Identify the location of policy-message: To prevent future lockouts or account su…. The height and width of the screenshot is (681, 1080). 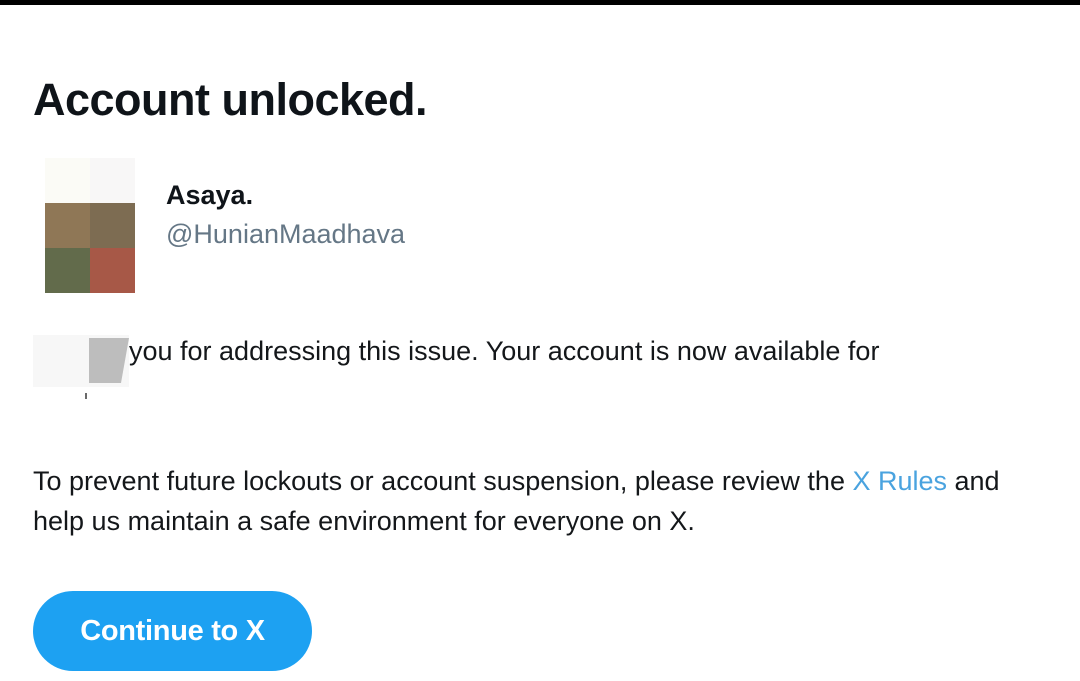
(533, 501).